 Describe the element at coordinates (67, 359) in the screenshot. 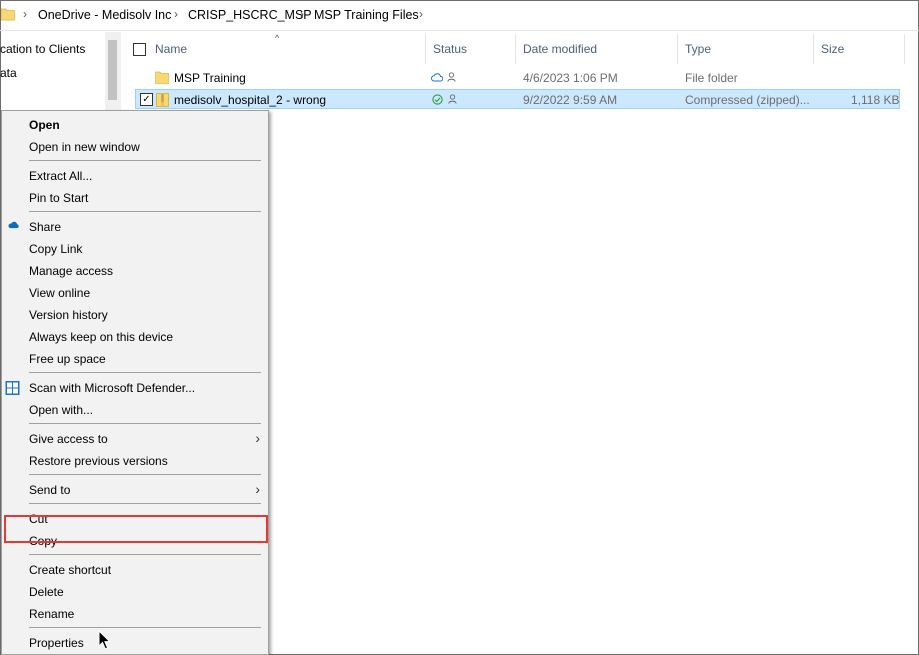

I see `menu-item-label: Free up space` at that location.